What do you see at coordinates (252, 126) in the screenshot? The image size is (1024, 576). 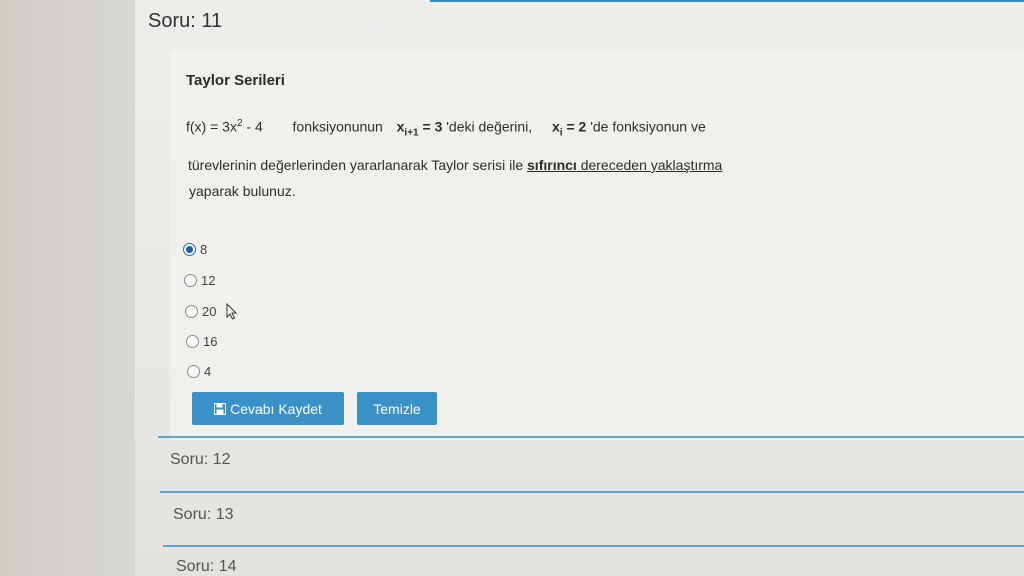 I see `function-tail: - 4` at bounding box center [252, 126].